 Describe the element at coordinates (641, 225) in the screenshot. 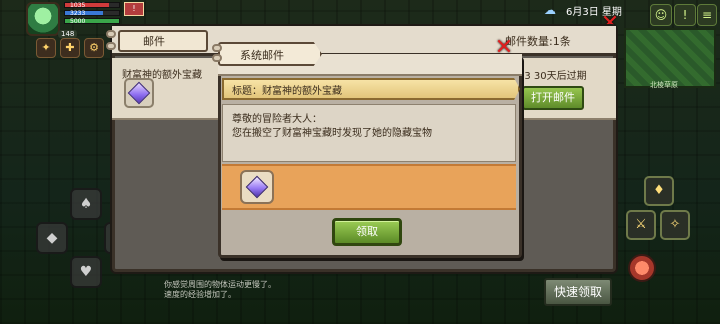

I see `skill-slot-1: ⚔` at that location.